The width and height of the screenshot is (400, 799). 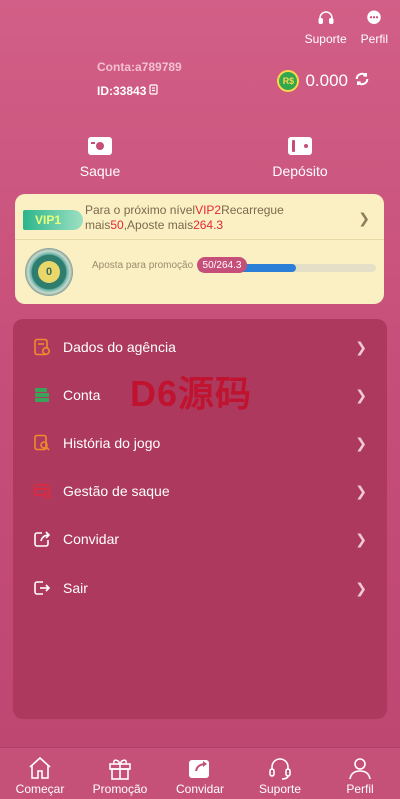 I want to click on bet-label: Aposta para promoção, so click(x=143, y=265).